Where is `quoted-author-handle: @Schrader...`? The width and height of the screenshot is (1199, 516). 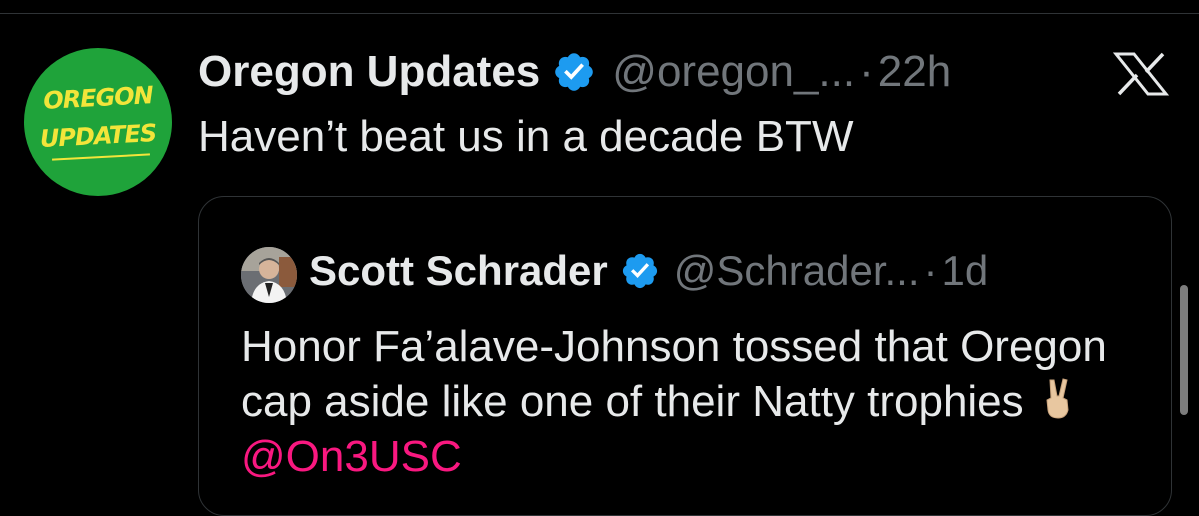
quoted-author-handle: @Schrader... is located at coordinates (797, 271).